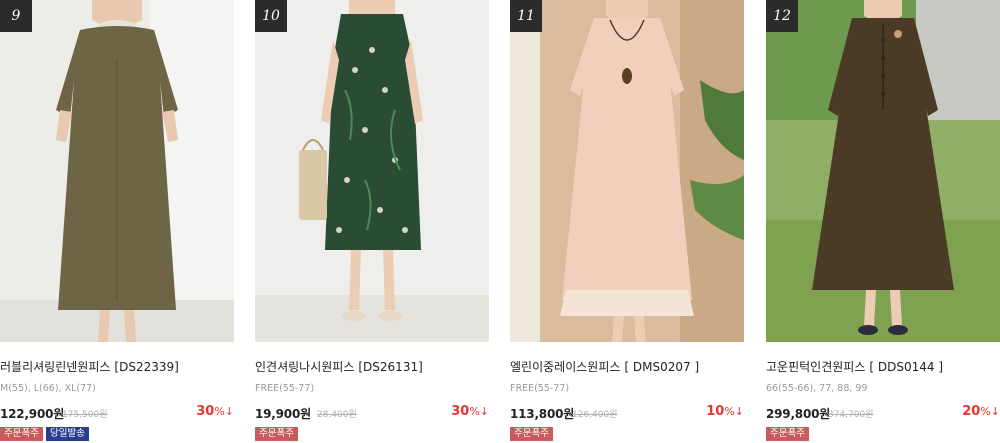 The width and height of the screenshot is (1000, 443). I want to click on same-day-shipping-badge: 당일발송, so click(67, 434).